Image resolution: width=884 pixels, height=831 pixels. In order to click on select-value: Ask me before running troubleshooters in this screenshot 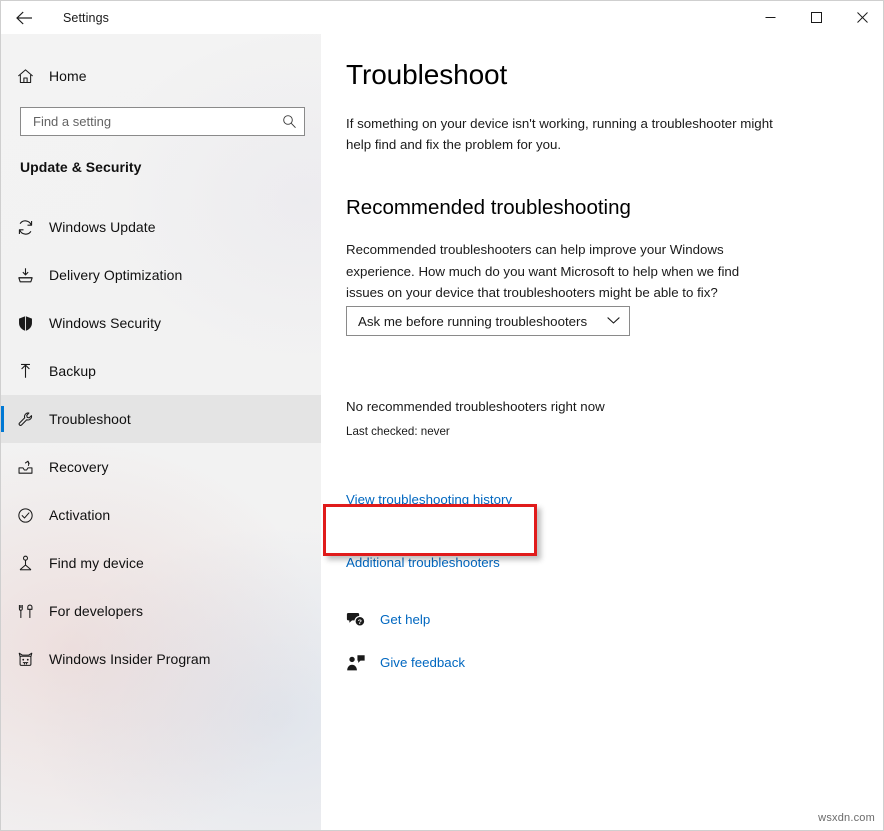, I will do `click(473, 321)`.